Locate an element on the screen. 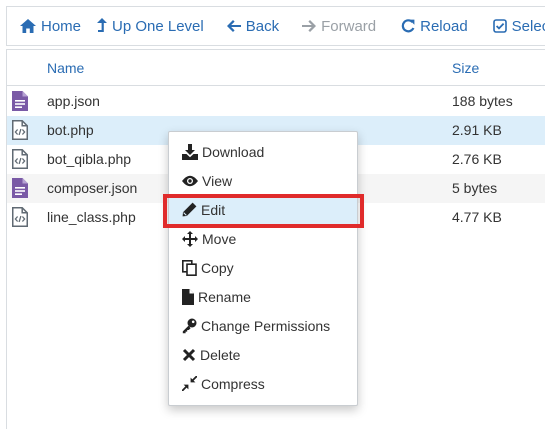  file-size: 4.77 KB is located at coordinates (477, 217).